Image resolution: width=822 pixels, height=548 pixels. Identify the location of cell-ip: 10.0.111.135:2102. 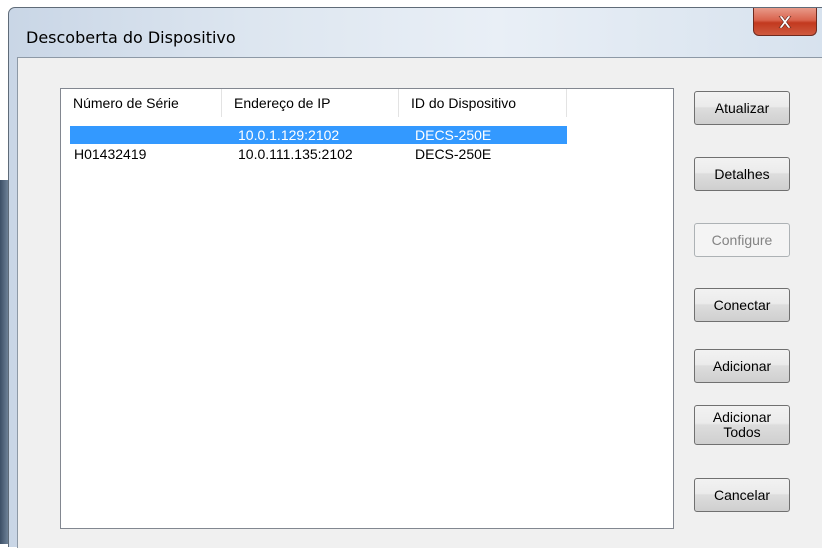
(295, 154).